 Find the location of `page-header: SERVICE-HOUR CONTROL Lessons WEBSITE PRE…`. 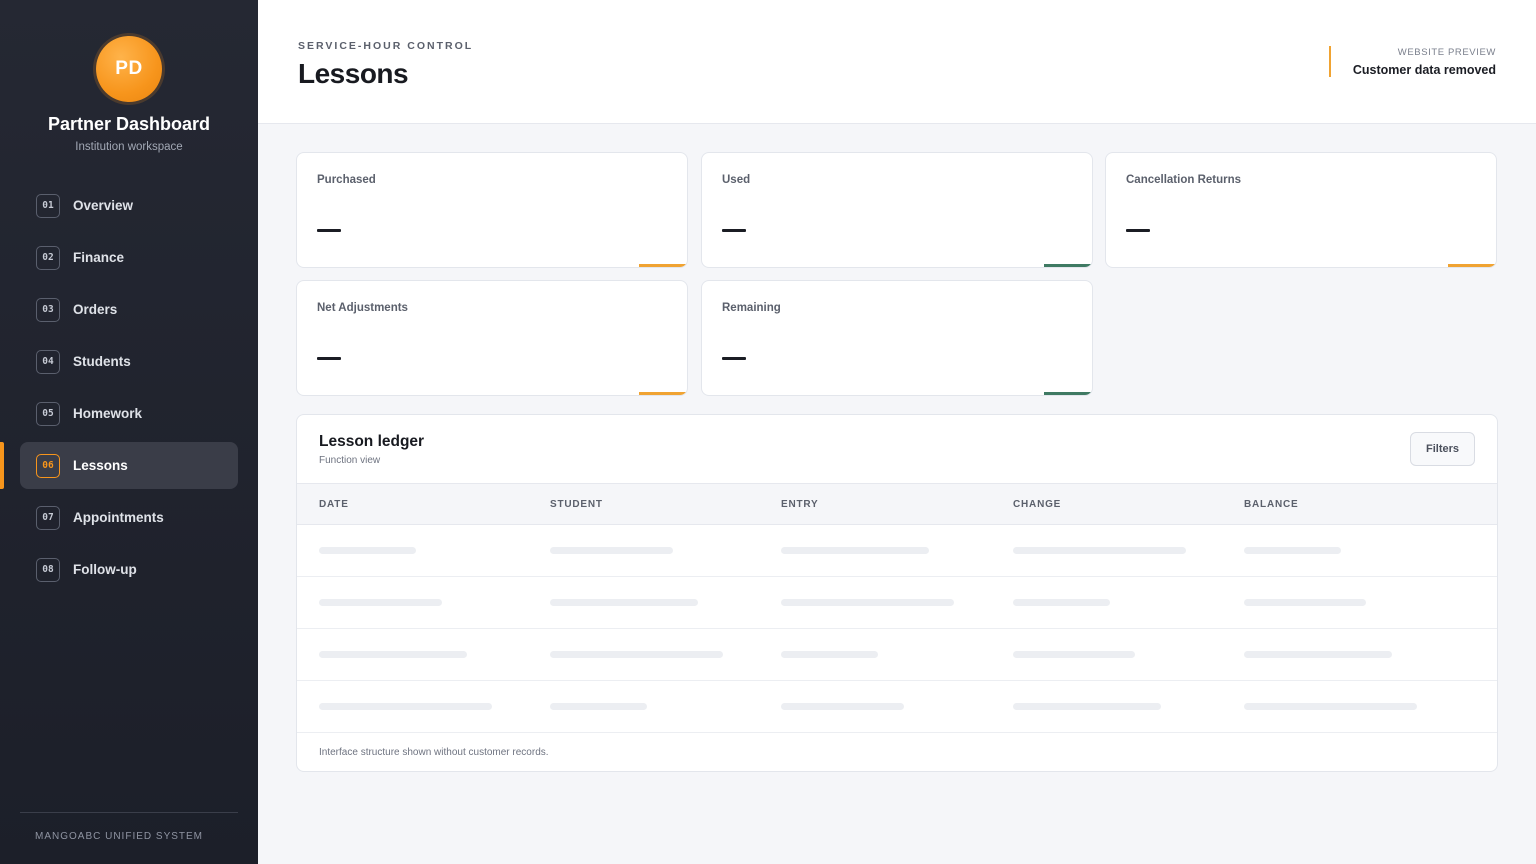

page-header: SERVICE-HOUR CONTROL Lessons WEBSITE PRE… is located at coordinates (897, 62).